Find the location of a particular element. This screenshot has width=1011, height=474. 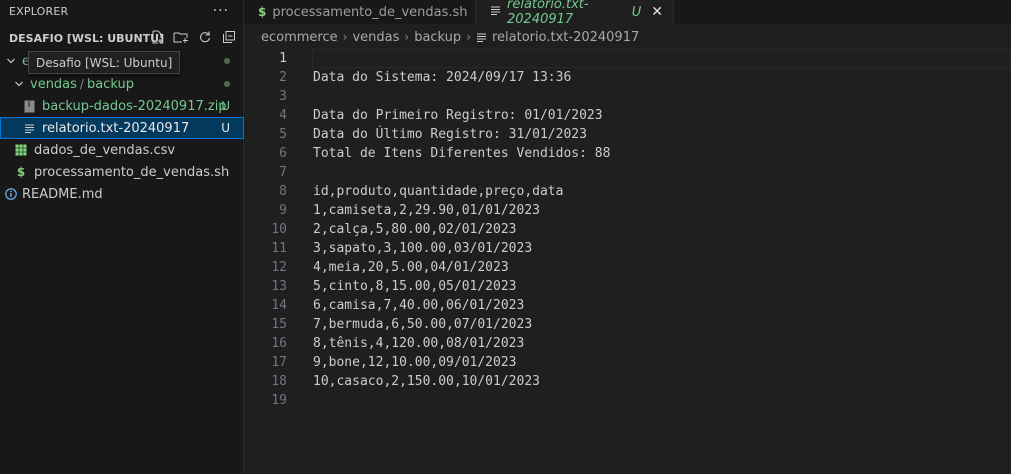

line-number: 10 is located at coordinates (279, 229).